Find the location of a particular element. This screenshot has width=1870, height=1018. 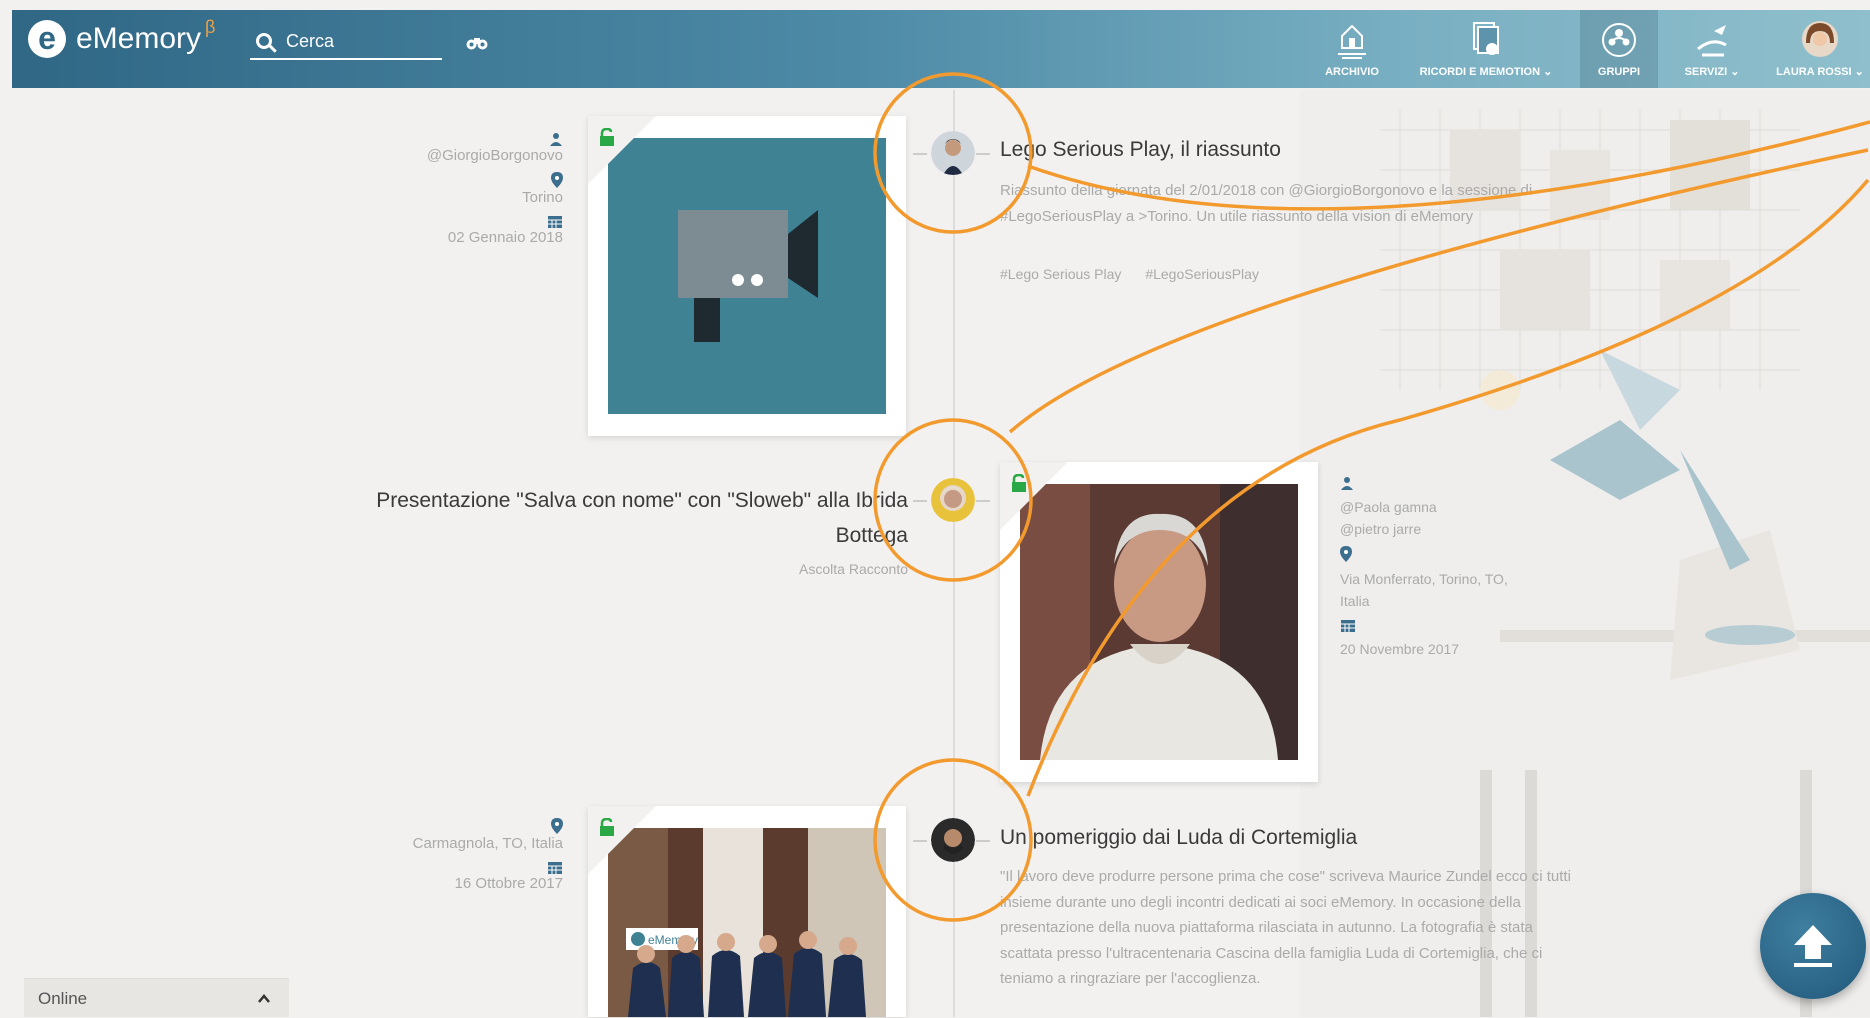

post-location: Torino is located at coordinates (542, 197).